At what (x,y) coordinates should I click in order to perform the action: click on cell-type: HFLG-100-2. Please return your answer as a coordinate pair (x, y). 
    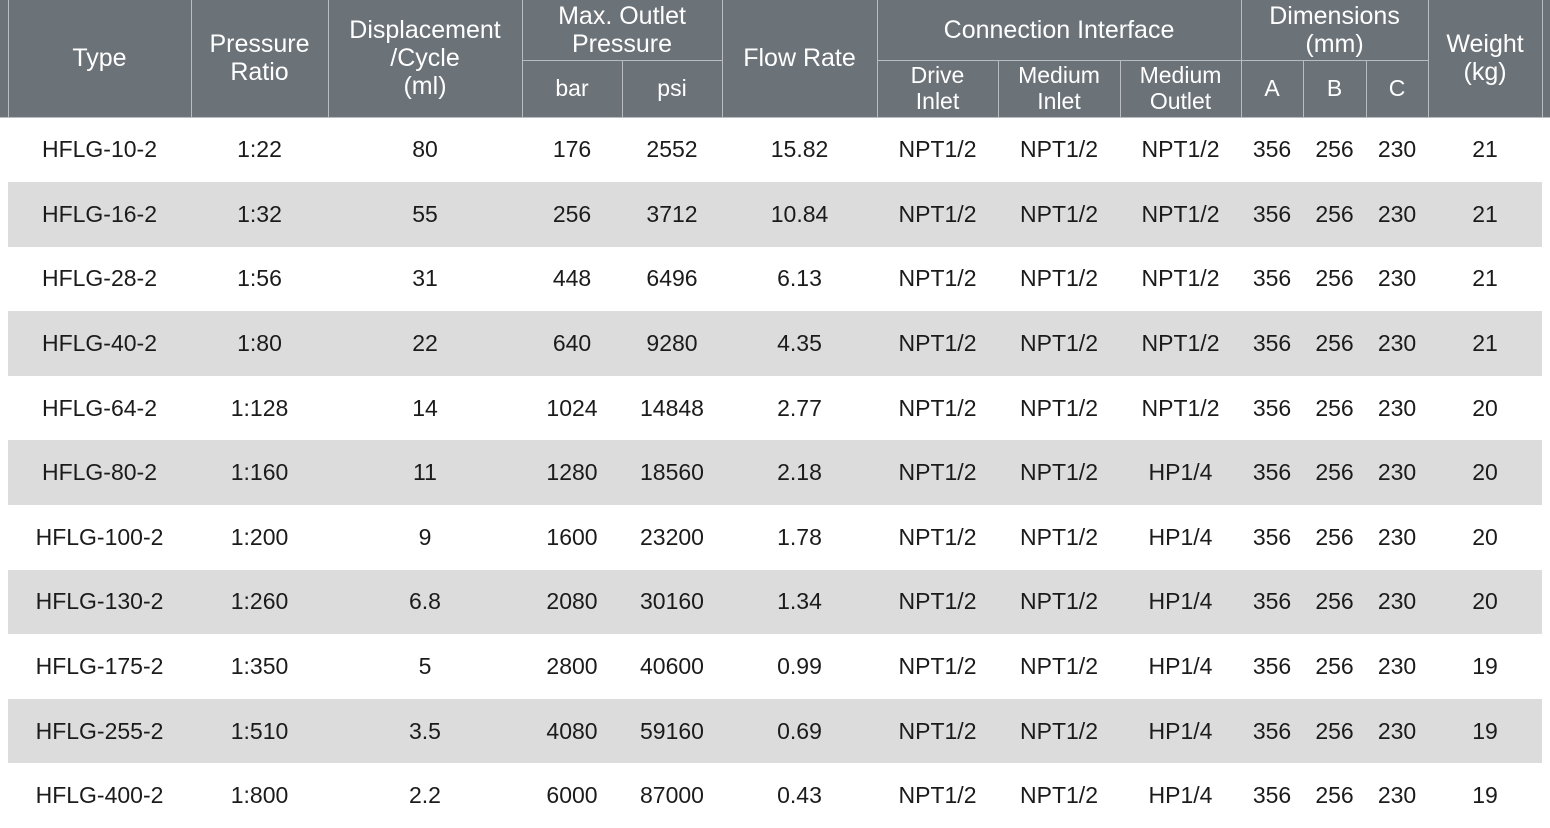
    Looking at the image, I should click on (99, 537).